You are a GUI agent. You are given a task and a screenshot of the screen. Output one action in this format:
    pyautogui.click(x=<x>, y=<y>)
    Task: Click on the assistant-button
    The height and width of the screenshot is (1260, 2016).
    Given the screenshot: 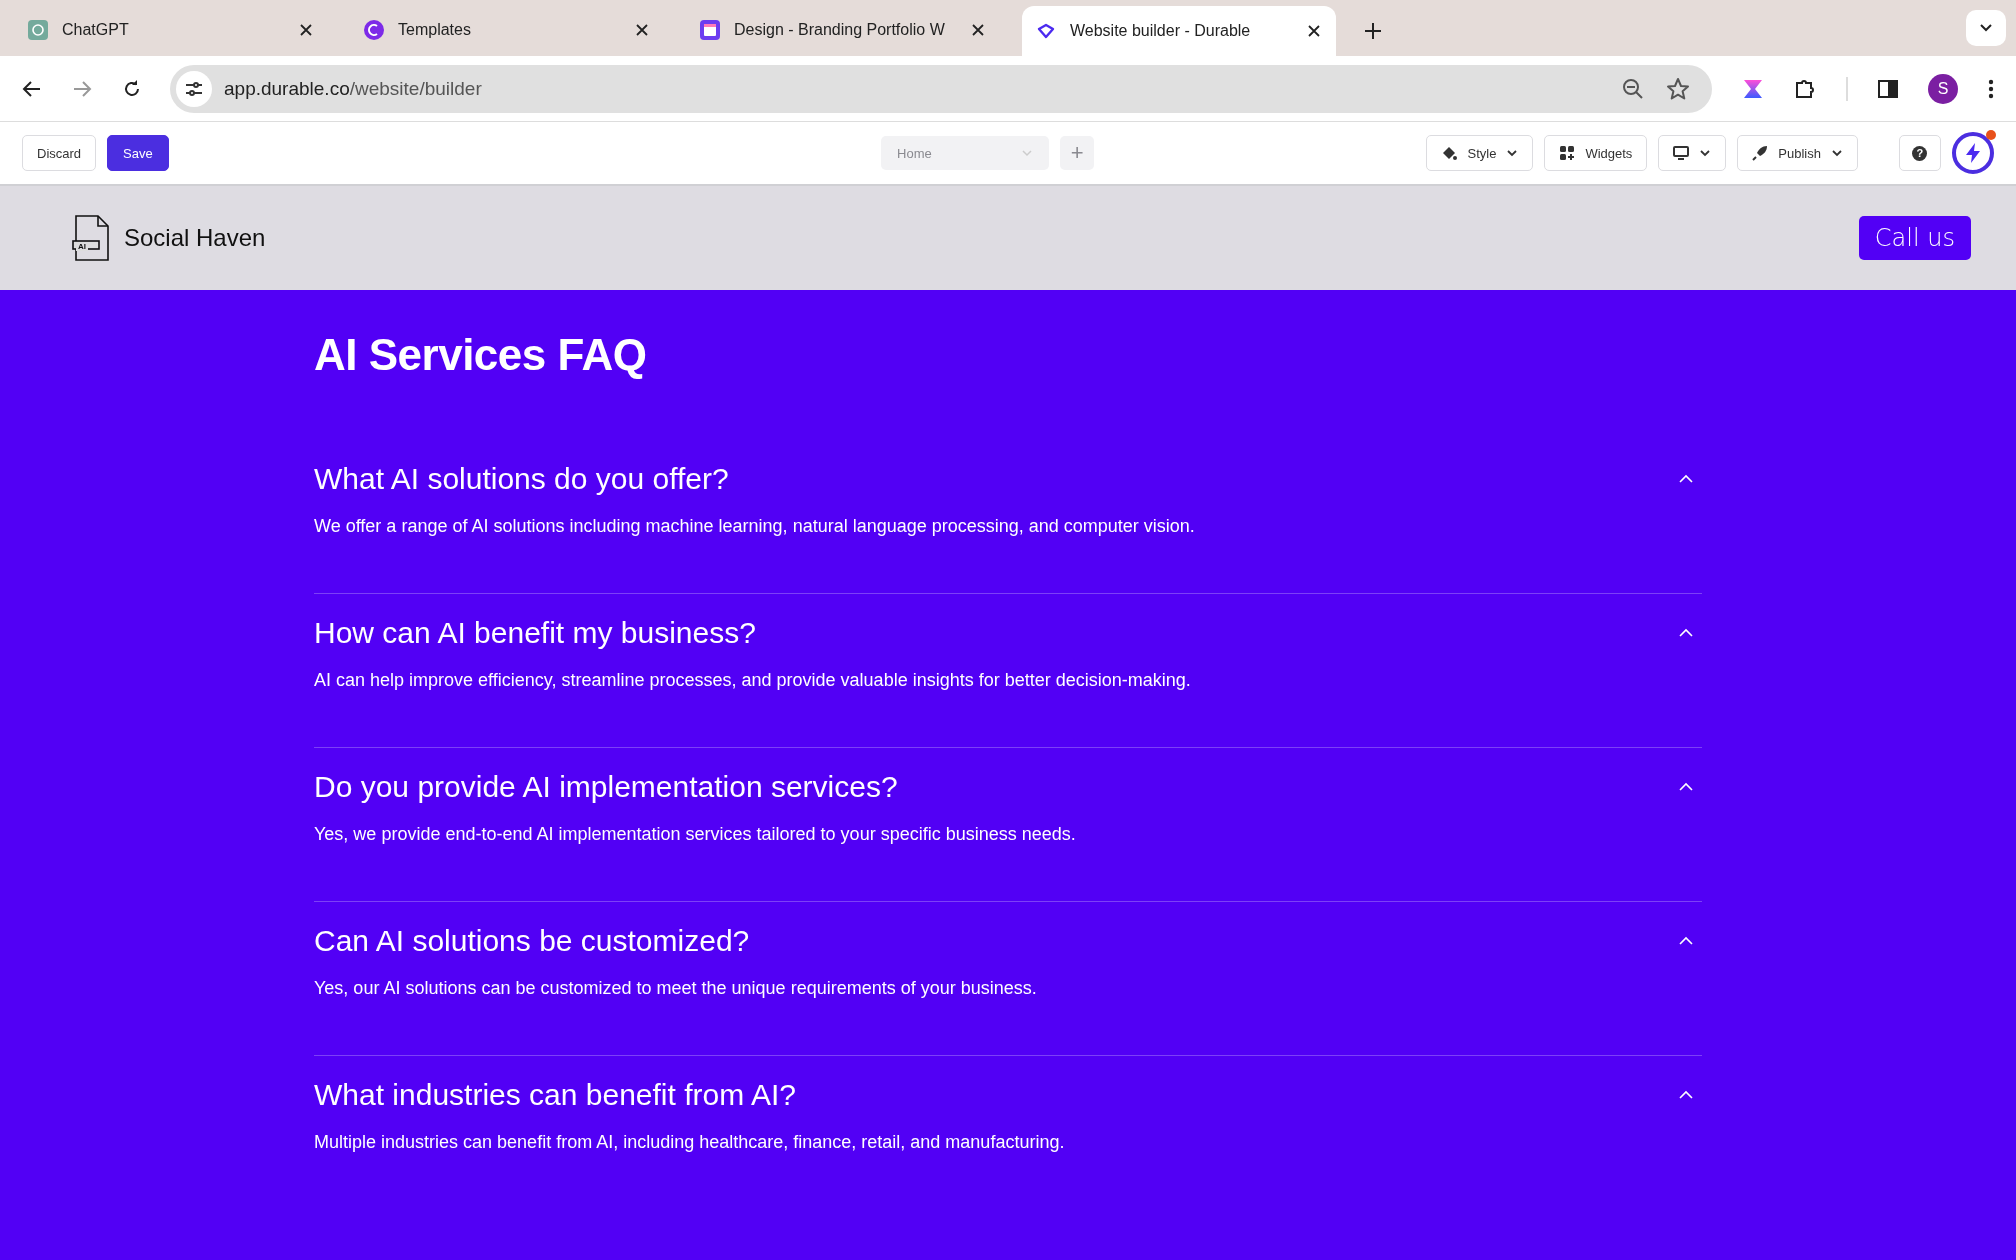 What is the action you would take?
    pyautogui.click(x=1973, y=153)
    